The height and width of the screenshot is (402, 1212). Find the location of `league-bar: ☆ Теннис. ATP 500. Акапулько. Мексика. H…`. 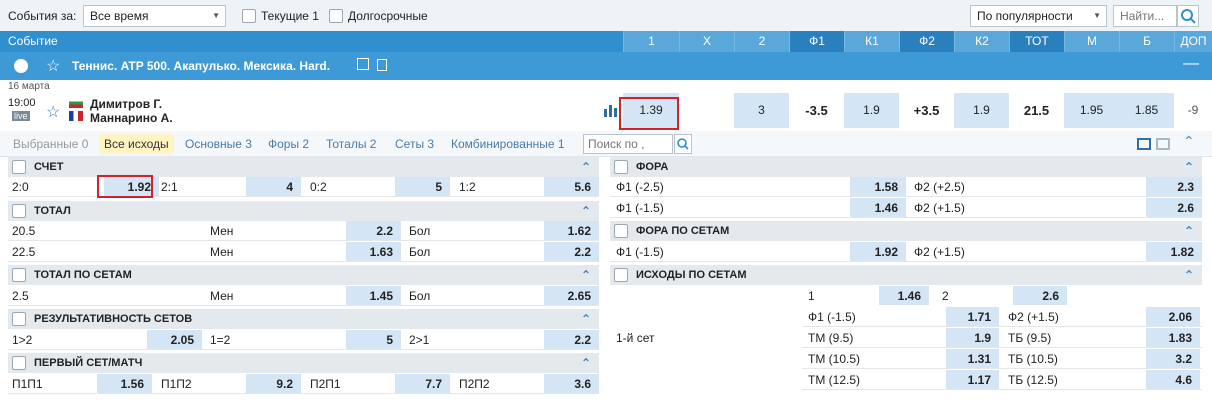

league-bar: ☆ Теннис. ATP 500. Акапулько. Мексика. H… is located at coordinates (606, 66).